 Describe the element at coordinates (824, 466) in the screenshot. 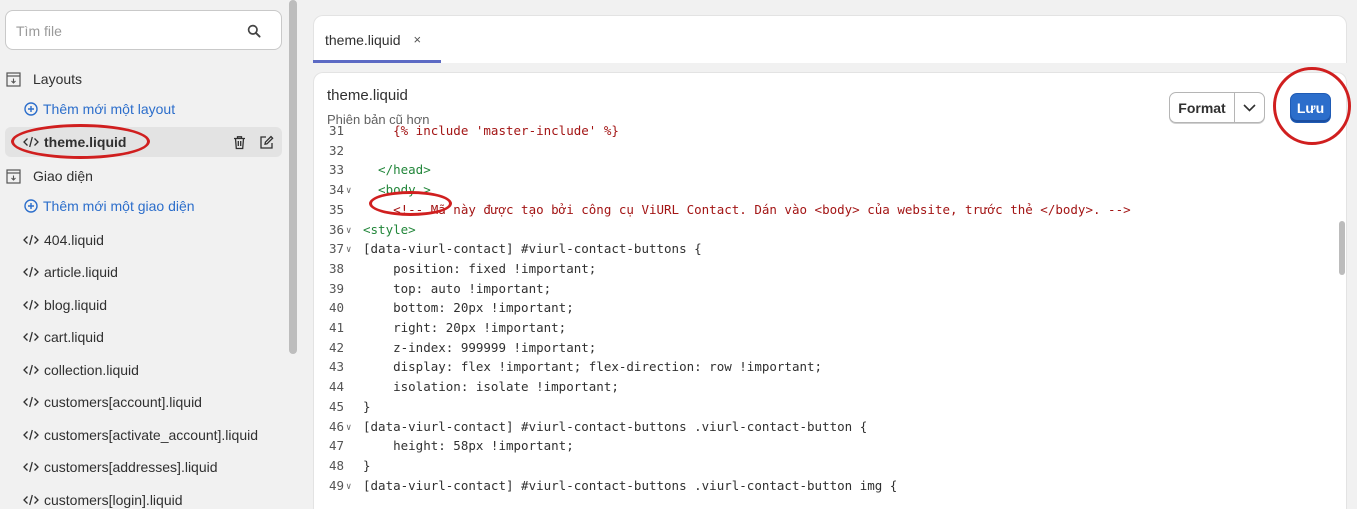

I see `code-line: 48}` at that location.